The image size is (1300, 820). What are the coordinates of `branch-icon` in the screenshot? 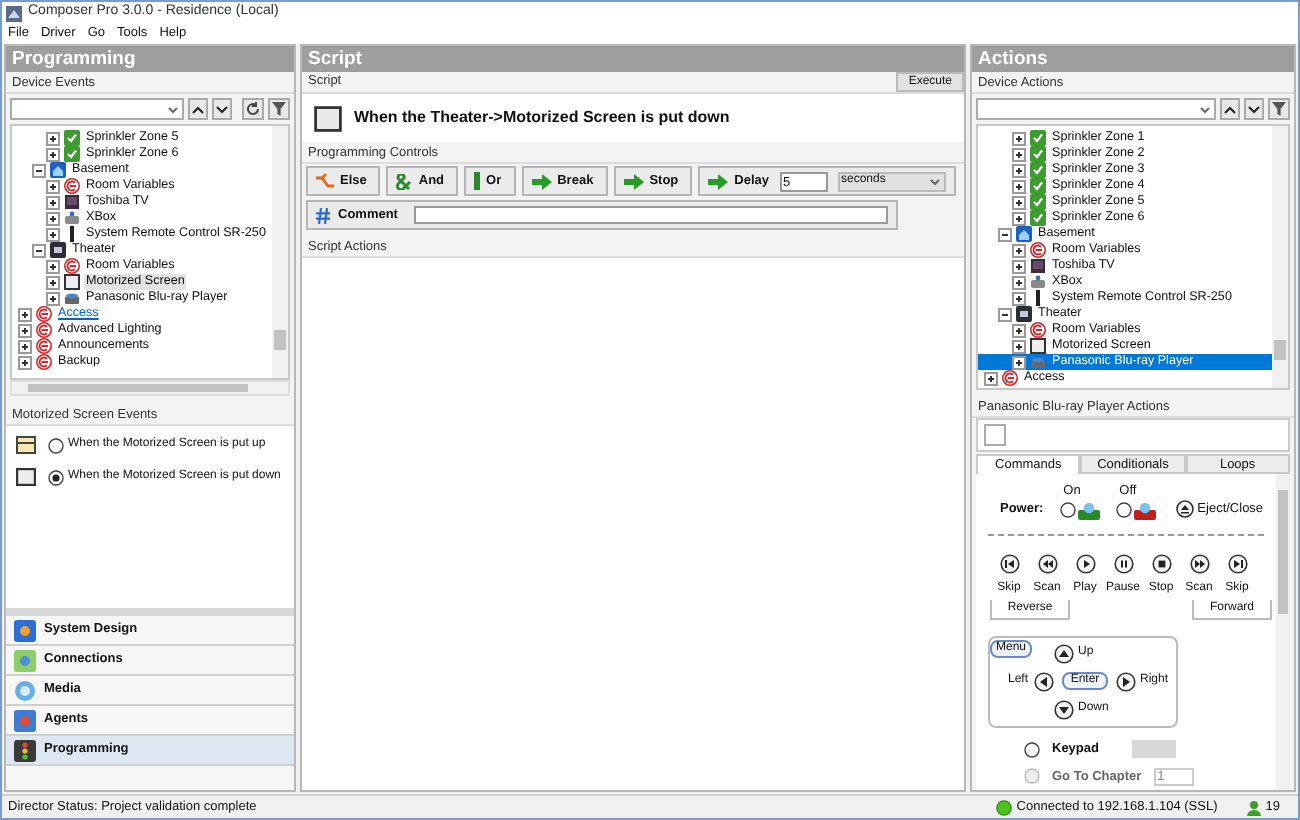 It's located at (325, 181).